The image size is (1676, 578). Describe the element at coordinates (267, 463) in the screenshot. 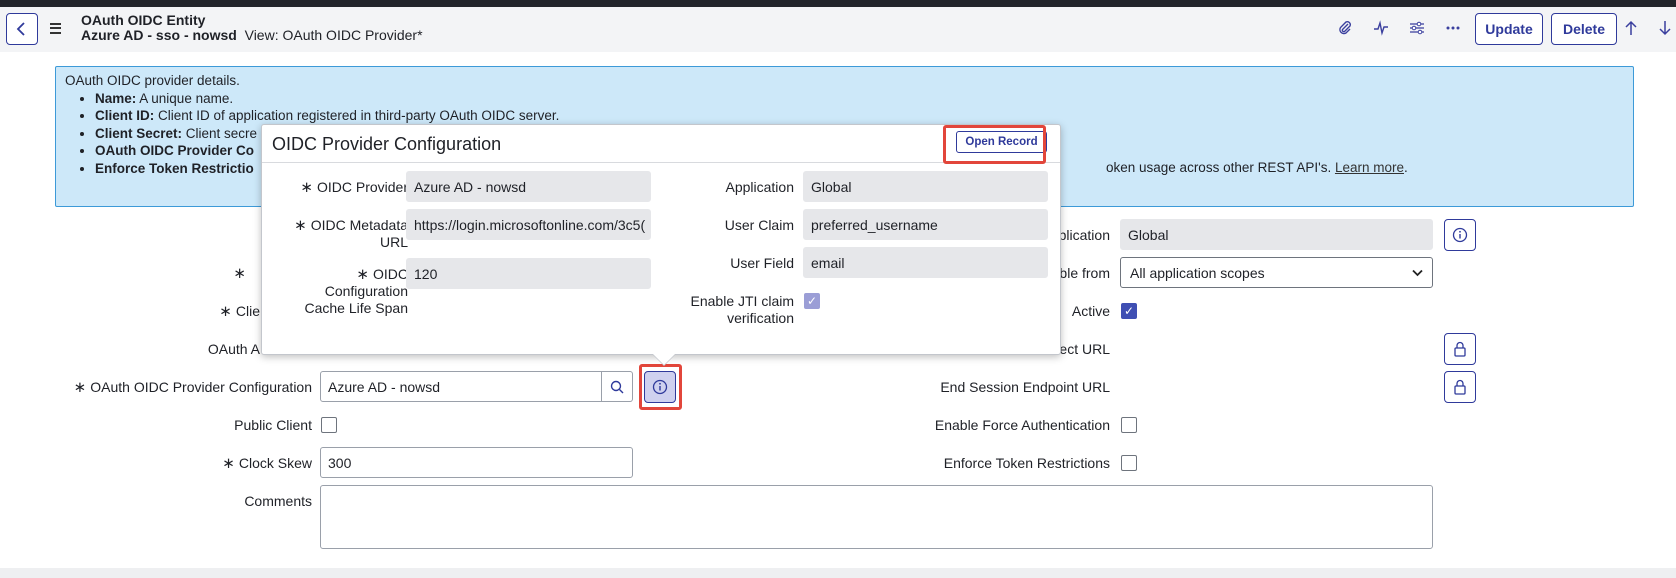

I see `clock-skew-label: ∗ Clock Skew` at that location.